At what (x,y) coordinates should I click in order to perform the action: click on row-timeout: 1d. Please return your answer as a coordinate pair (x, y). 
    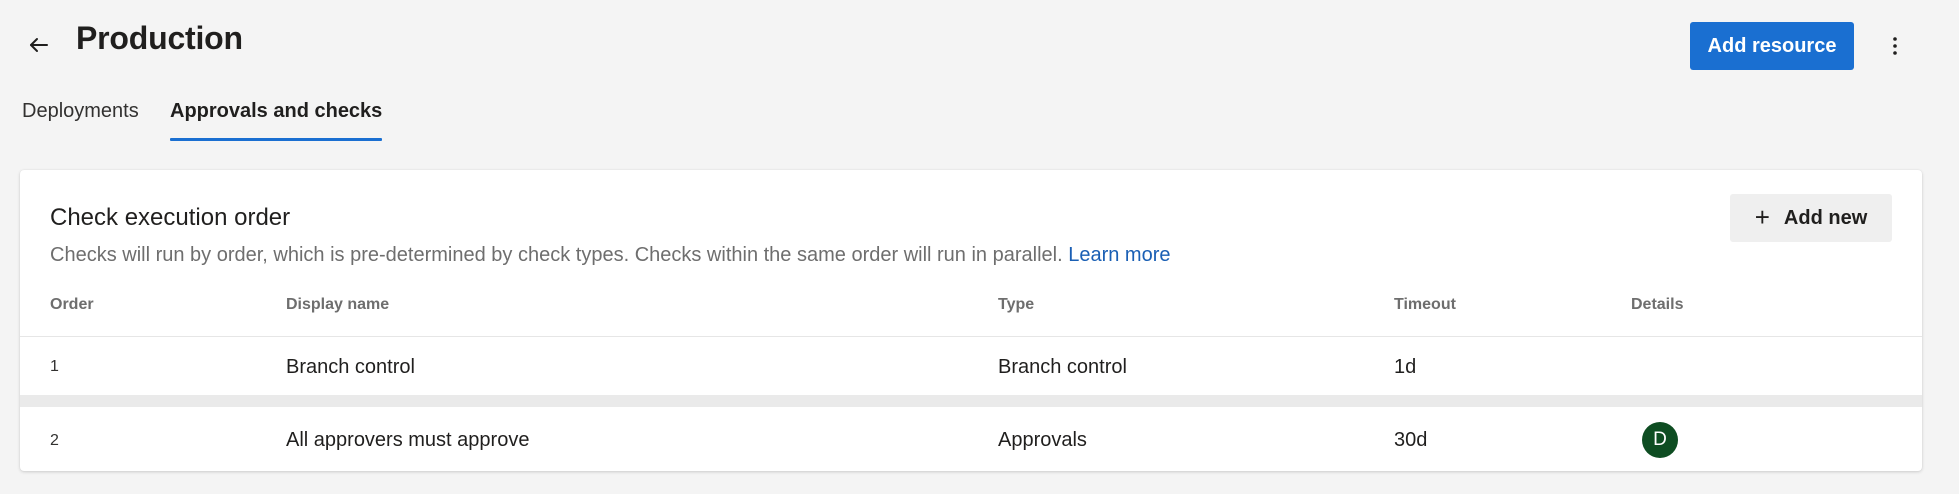
    Looking at the image, I should click on (1405, 367).